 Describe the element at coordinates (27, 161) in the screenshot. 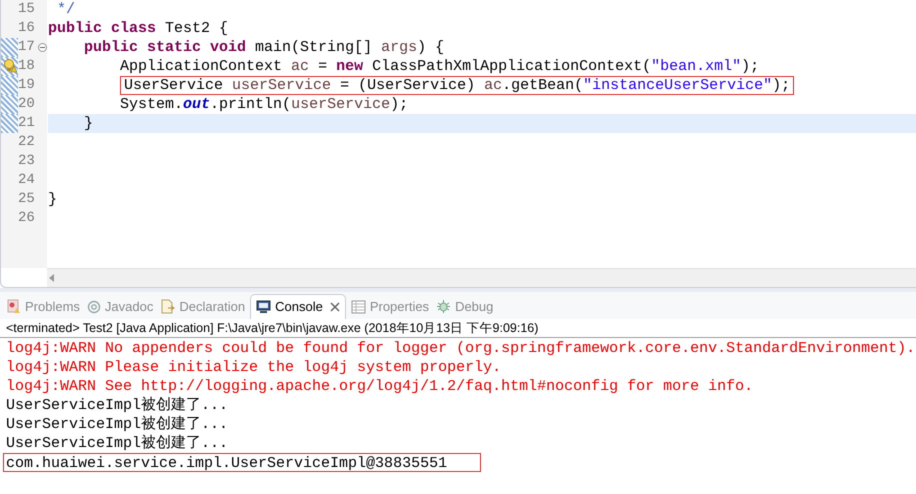

I see `line-number: 23` at that location.